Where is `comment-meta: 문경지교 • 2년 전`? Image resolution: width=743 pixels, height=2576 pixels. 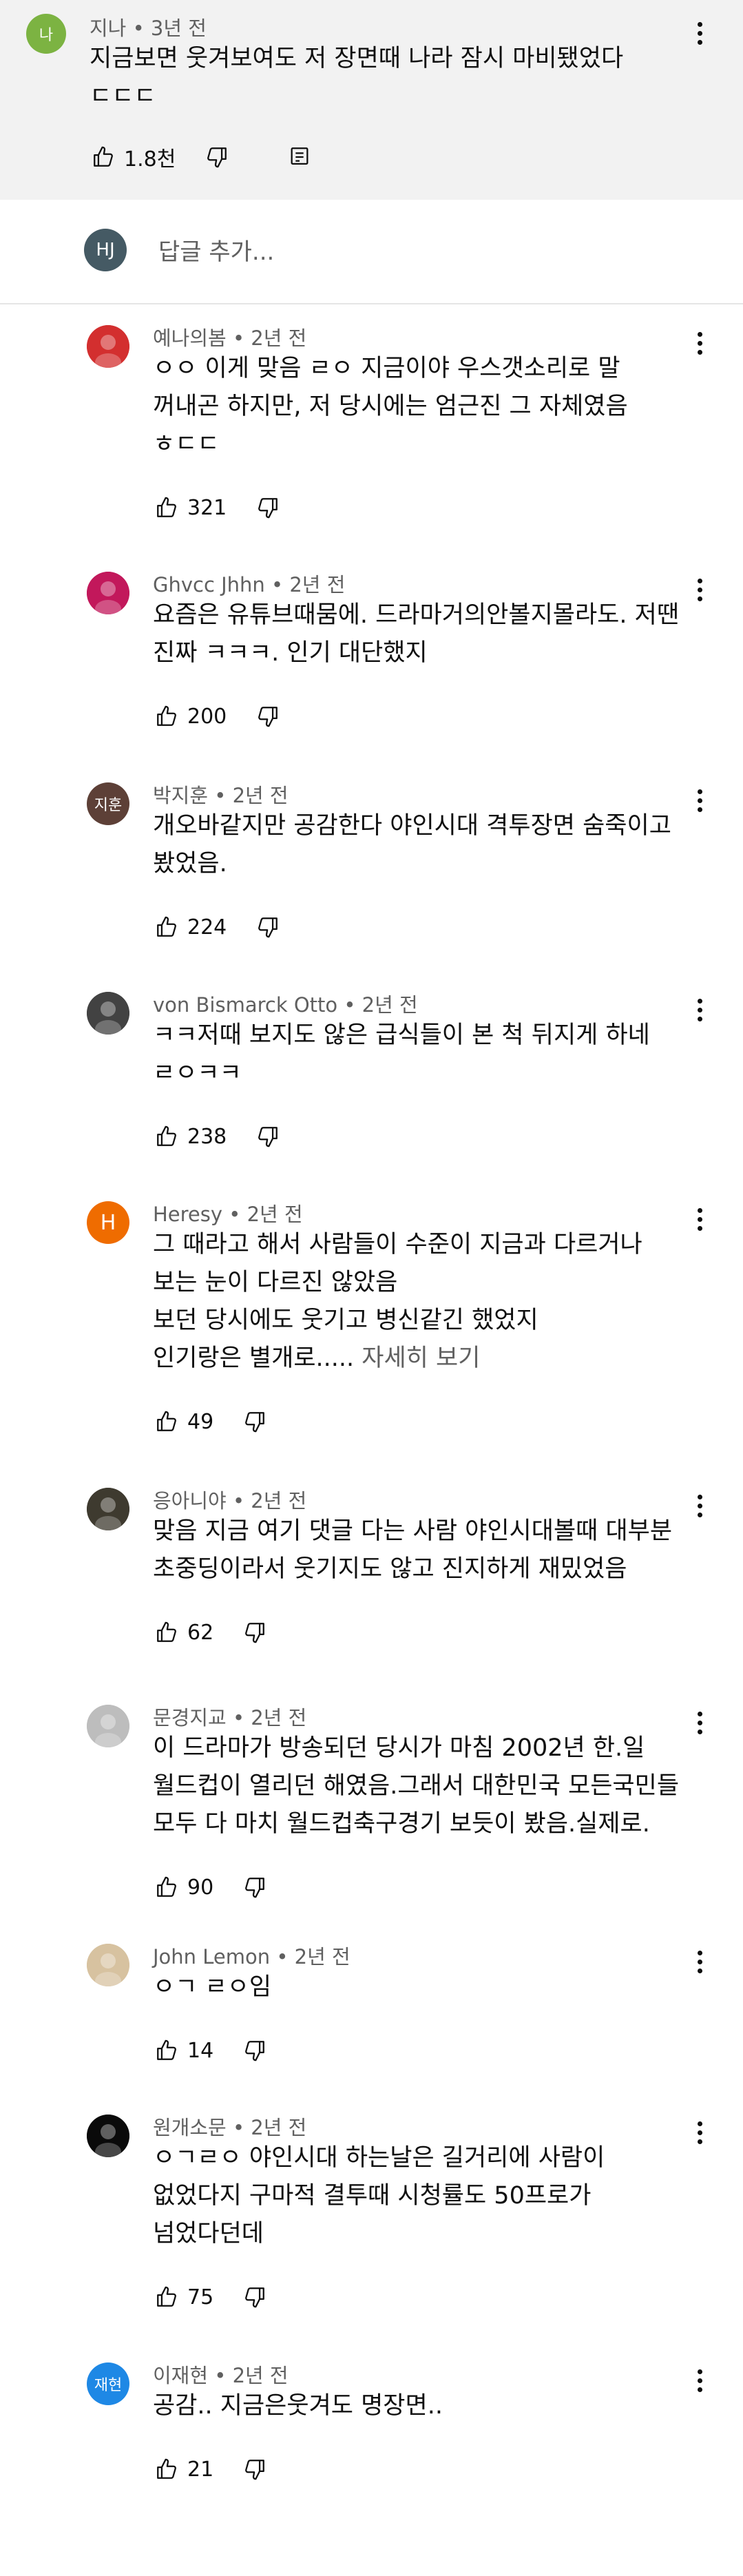
comment-meta: 문경지교 • 2년 전 is located at coordinates (230, 1718).